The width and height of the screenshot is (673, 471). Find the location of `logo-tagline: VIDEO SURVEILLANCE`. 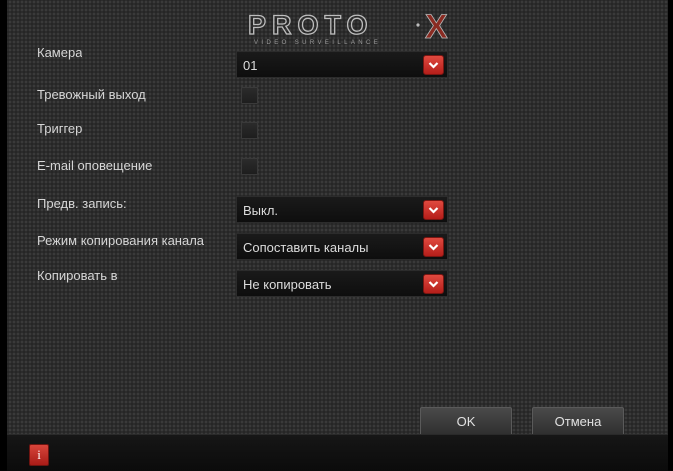

logo-tagline: VIDEO SURVEILLANCE is located at coordinates (317, 43).